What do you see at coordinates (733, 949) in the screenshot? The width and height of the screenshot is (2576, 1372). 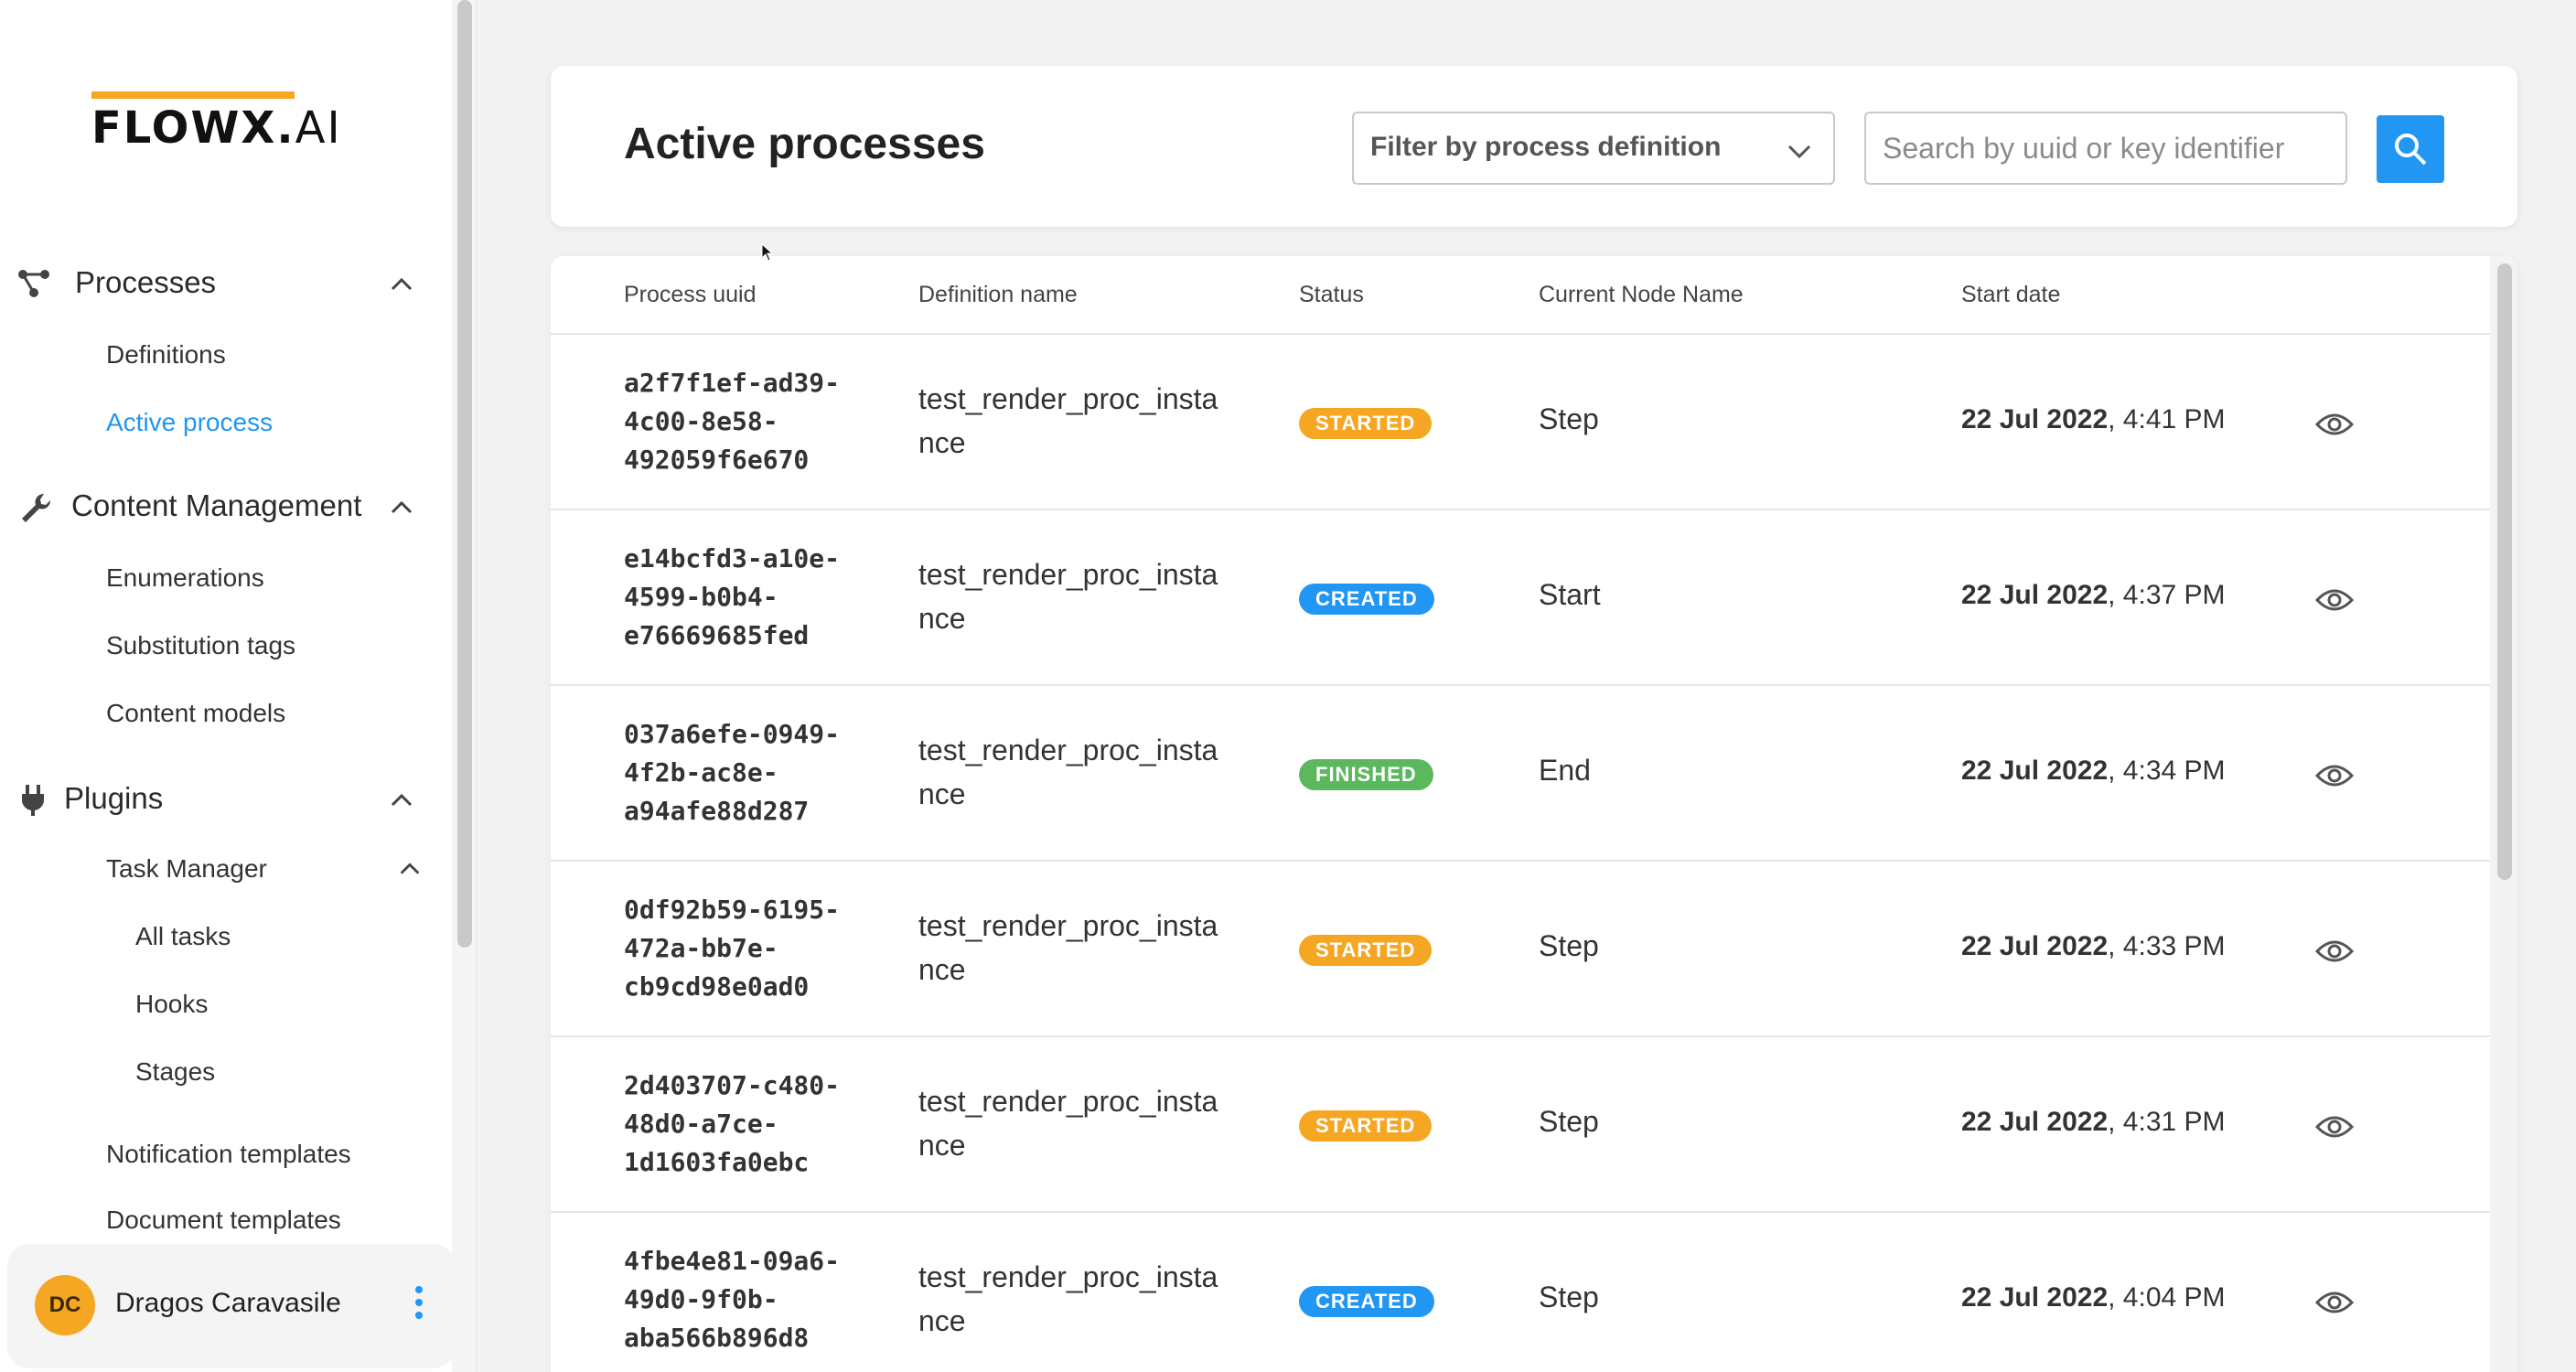 I see `process-uuid: 0df92b59-6195-472a-bb7e-cb9cd98e0ad0` at bounding box center [733, 949].